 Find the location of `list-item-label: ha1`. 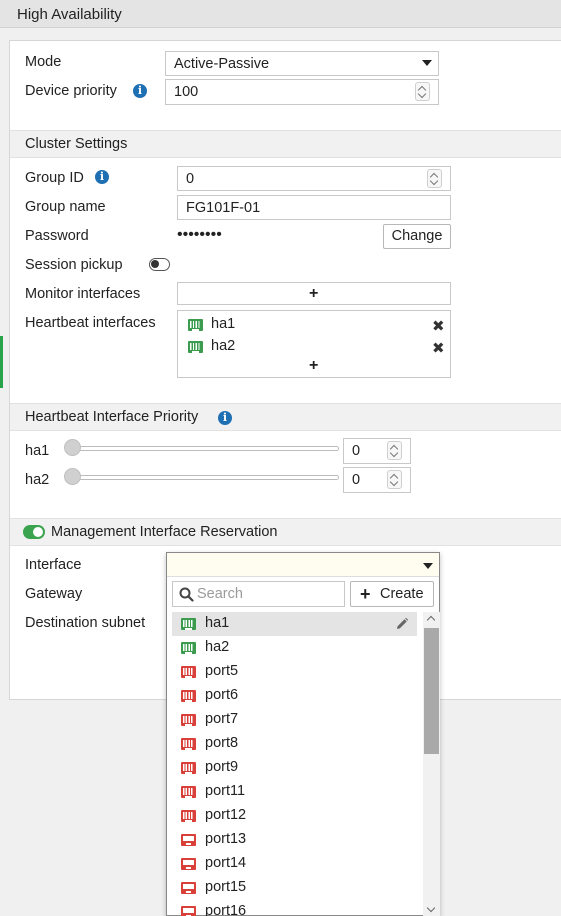

list-item-label: ha1 is located at coordinates (217, 623).